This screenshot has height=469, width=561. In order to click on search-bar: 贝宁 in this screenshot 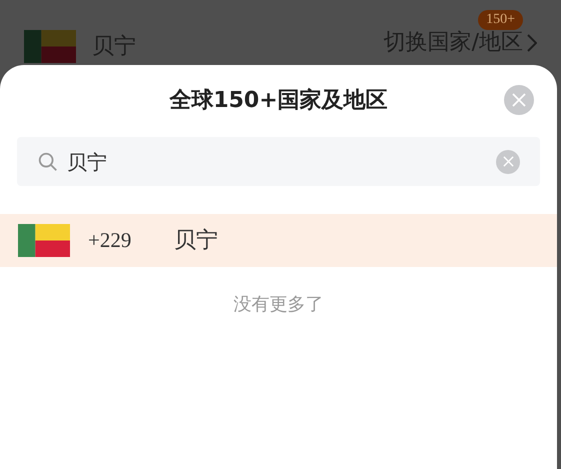, I will do `click(278, 161)`.